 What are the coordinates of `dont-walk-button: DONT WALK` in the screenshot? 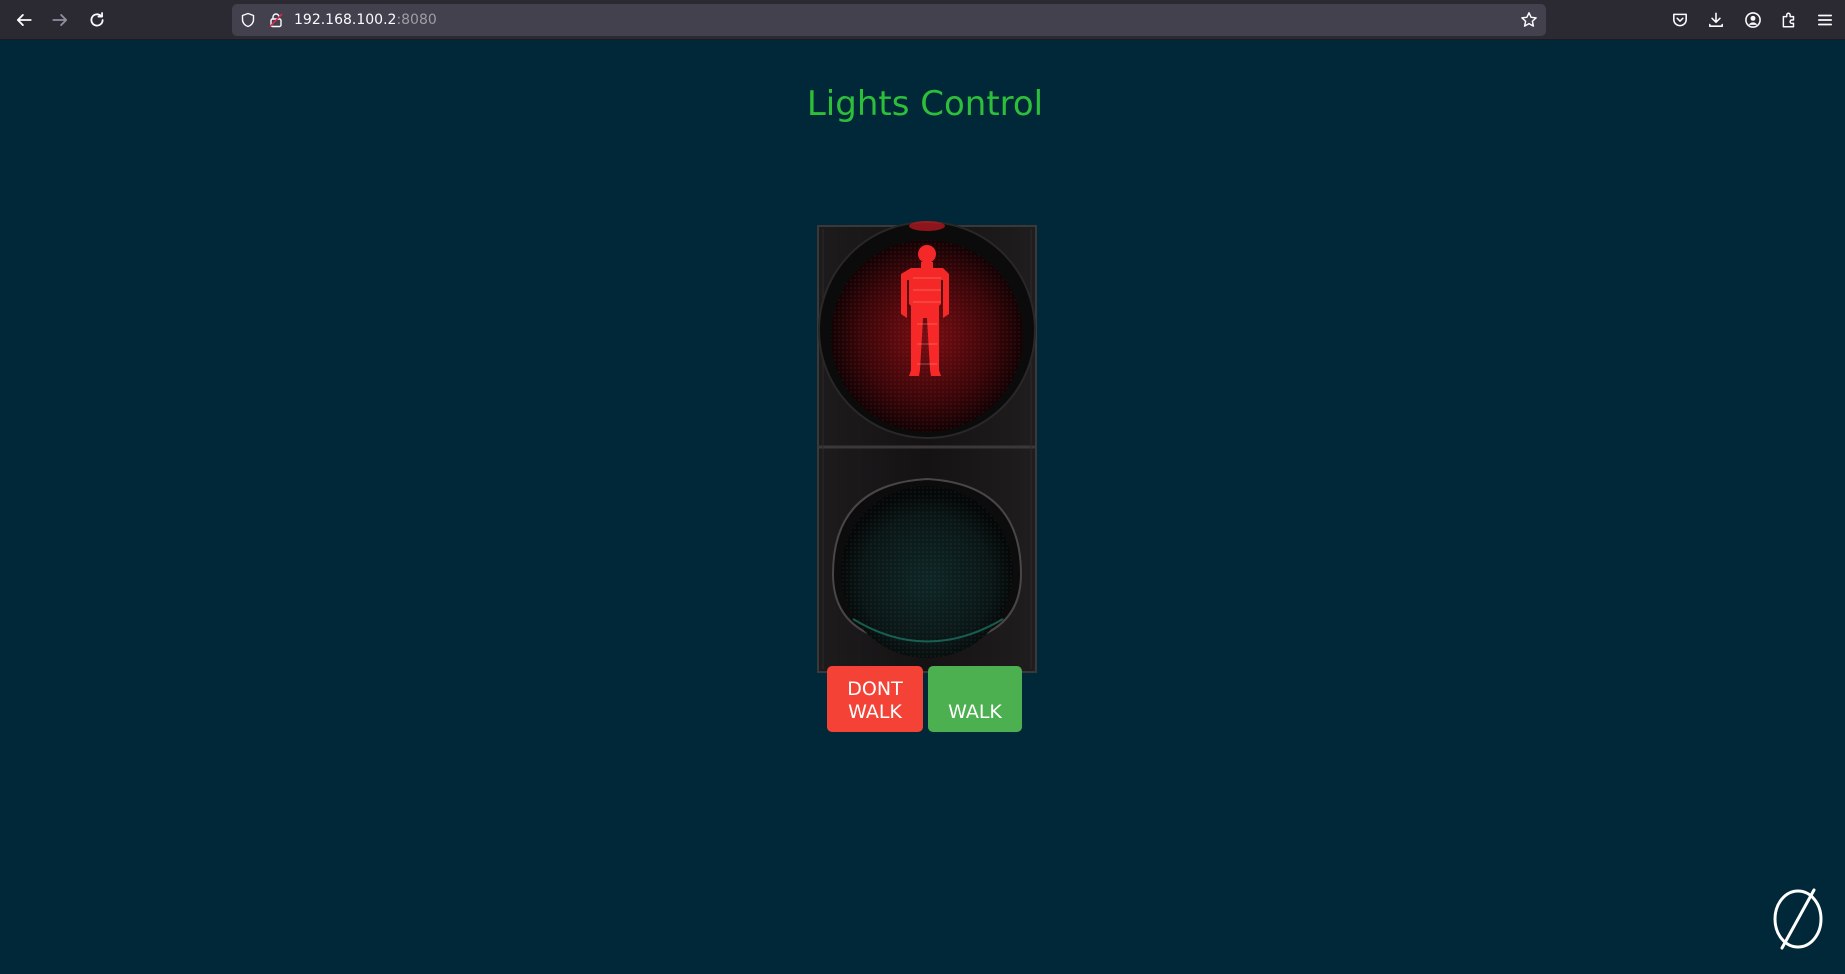 It's located at (875, 699).